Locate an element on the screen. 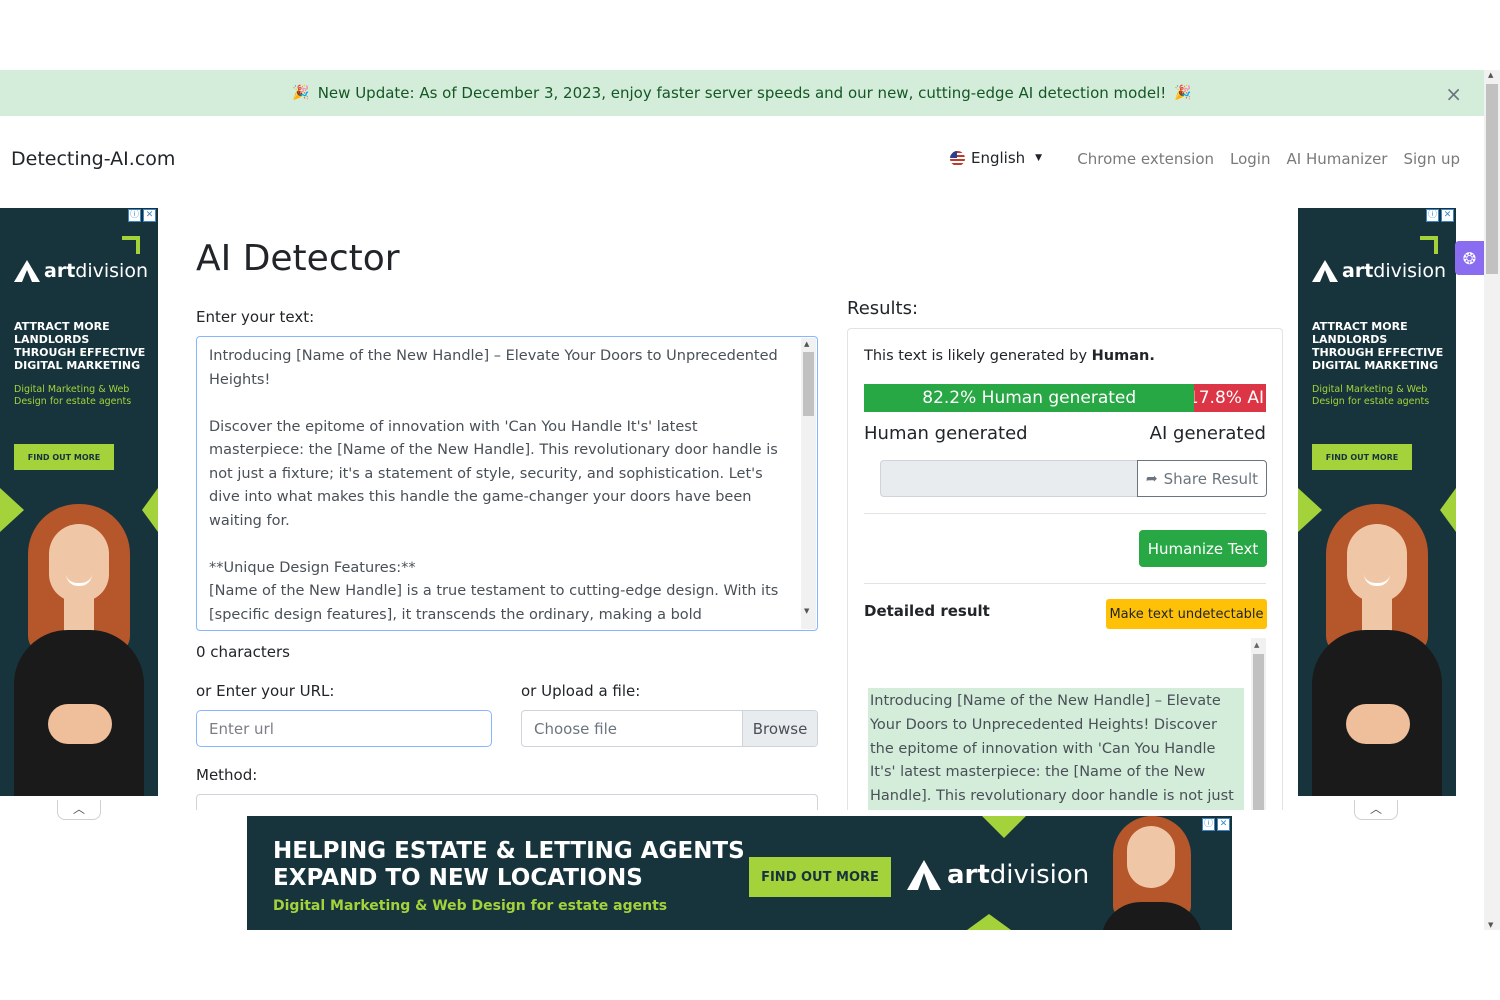 Image resolution: width=1500 pixels, height=1000 pixels. method-select is located at coordinates (507, 802).